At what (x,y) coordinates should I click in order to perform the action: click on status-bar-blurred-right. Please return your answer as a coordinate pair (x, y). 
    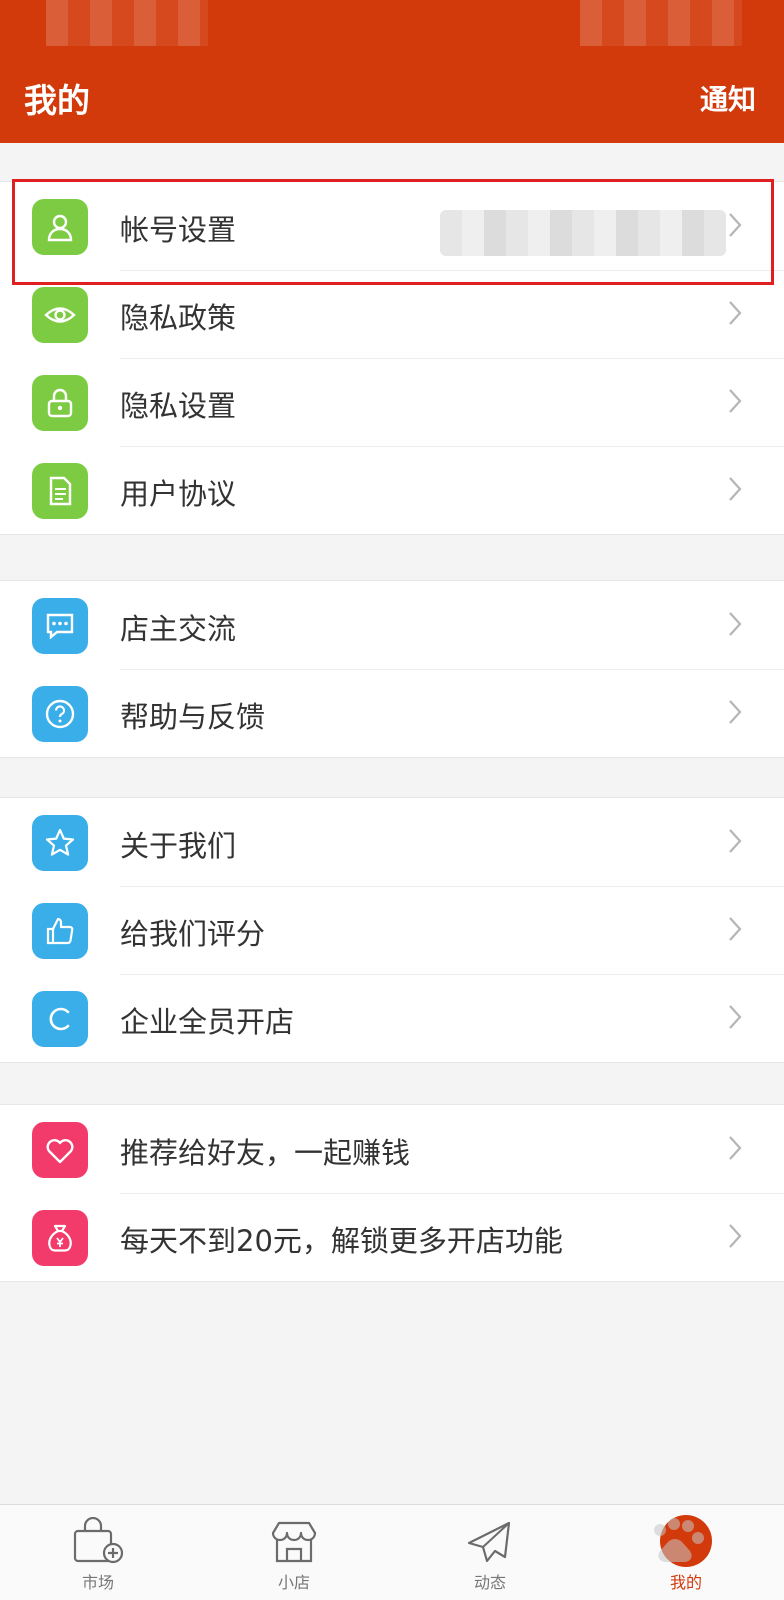
    Looking at the image, I should click on (661, 23).